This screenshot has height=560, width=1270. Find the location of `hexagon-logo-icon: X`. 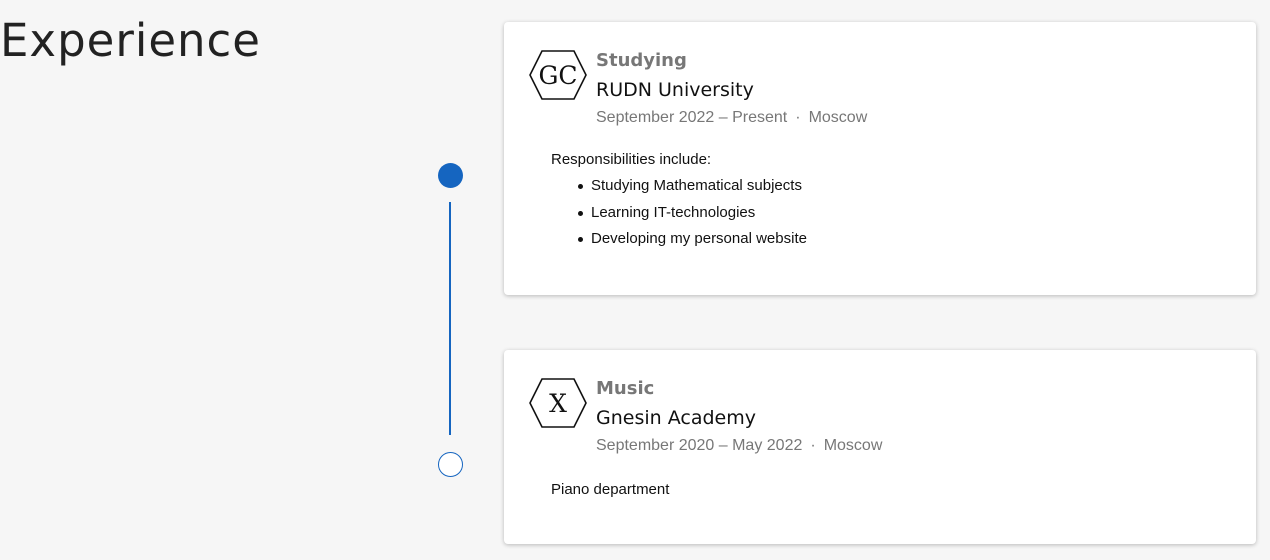

hexagon-logo-icon: X is located at coordinates (558, 403).